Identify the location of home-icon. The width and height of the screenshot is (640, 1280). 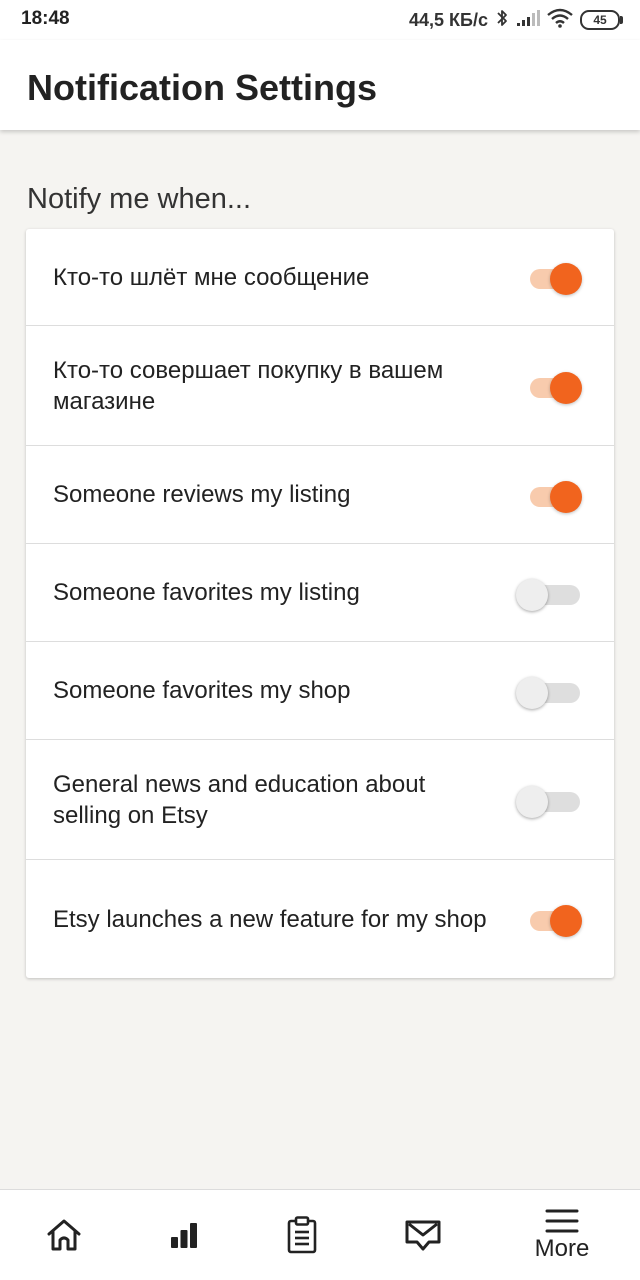
(64, 1235).